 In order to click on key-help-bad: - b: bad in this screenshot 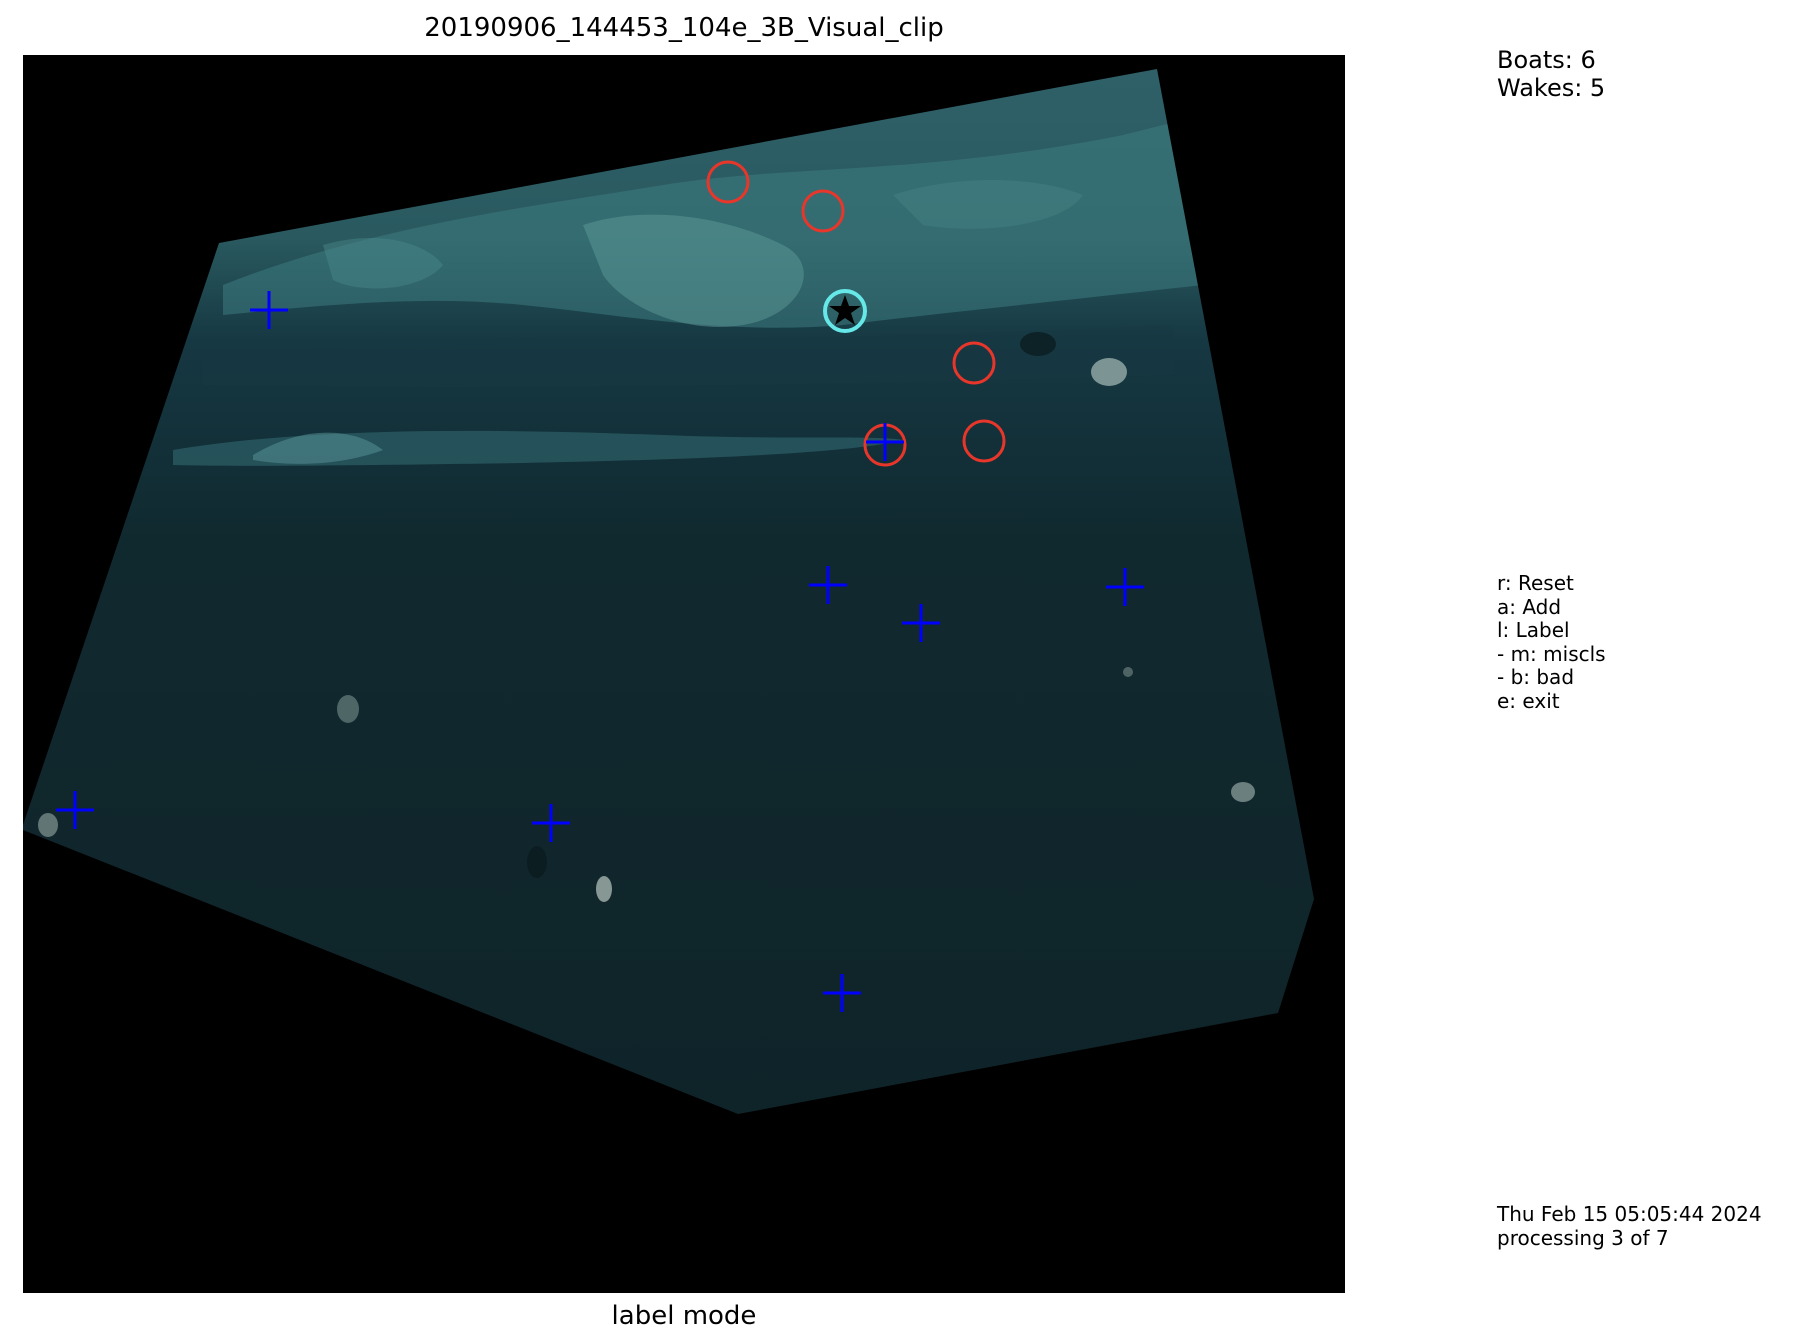, I will do `click(1536, 677)`.